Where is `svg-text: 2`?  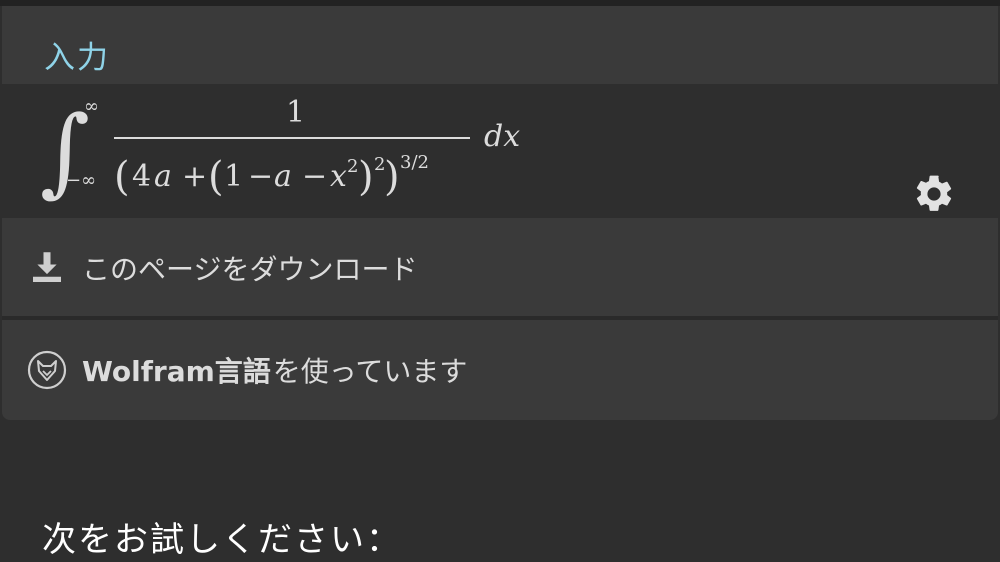
svg-text: 2 is located at coordinates (352, 166).